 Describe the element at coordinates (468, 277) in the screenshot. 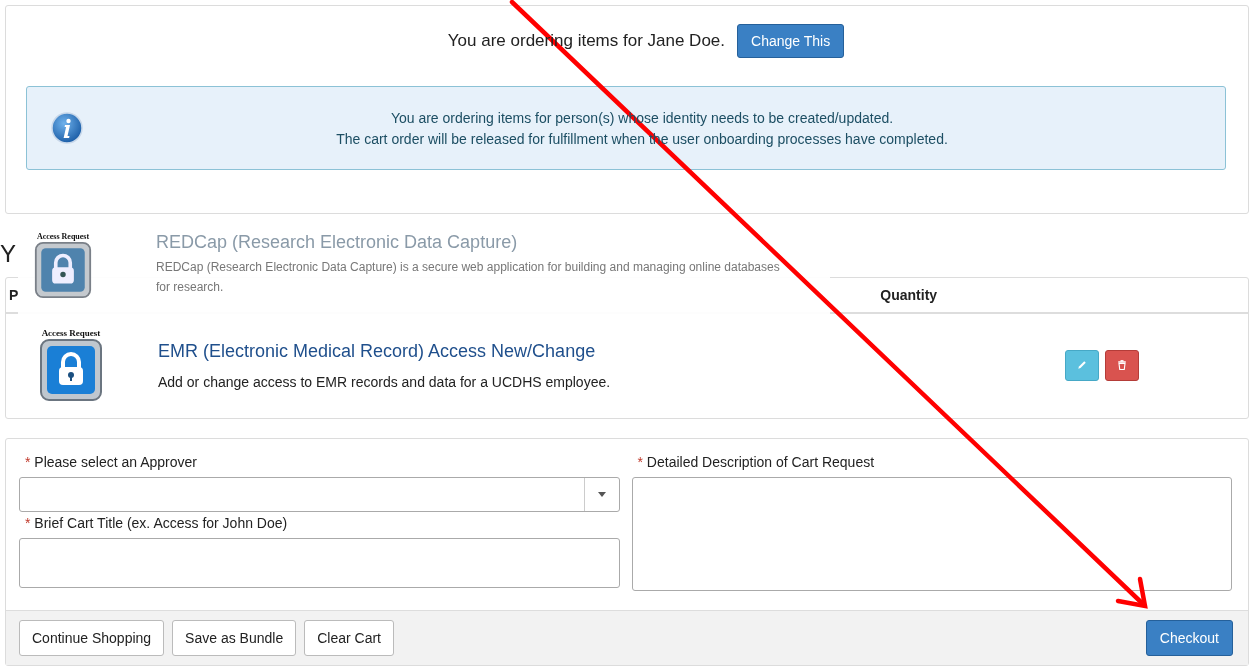

I see `item-description: REDCap (Research Electronic Data Capture) is a secure web application for building and managing online databases for research.` at that location.